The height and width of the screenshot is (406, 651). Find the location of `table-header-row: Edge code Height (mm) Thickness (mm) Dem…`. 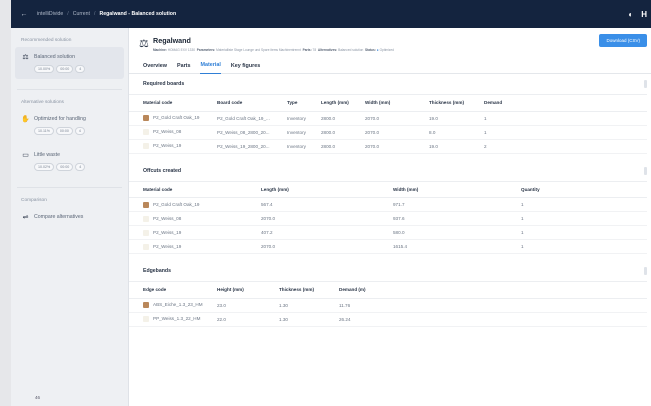

table-header-row: Edge code Height (mm) Thickness (mm) Dem… is located at coordinates (388, 290).